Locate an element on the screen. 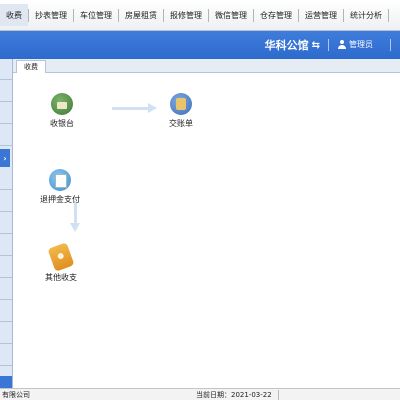 Image resolution: width=400 pixels, height=400 pixels. node-cashier: 收银台 is located at coordinates (62, 111).